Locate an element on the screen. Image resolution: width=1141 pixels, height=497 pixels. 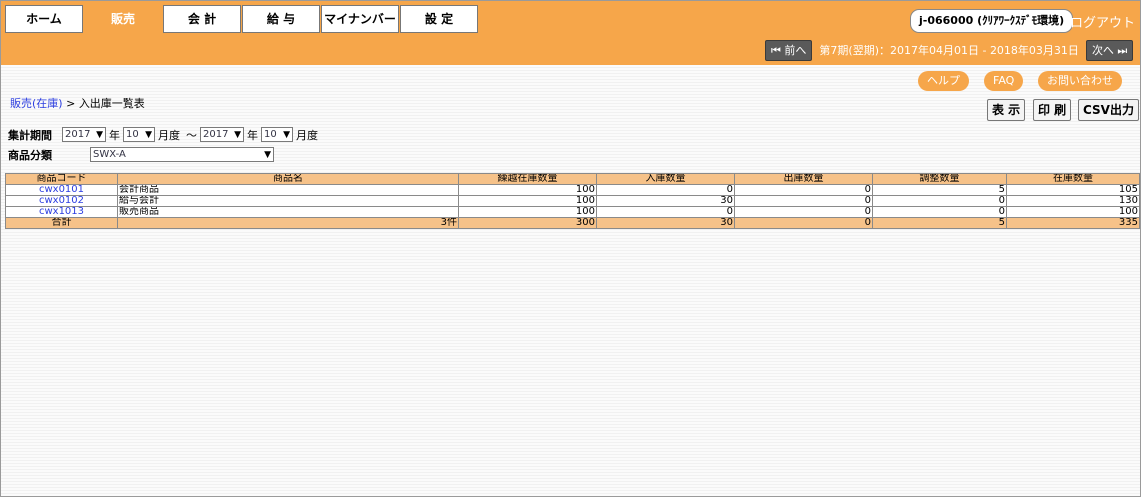
product-code-link: cwx0101 is located at coordinates (61, 190).